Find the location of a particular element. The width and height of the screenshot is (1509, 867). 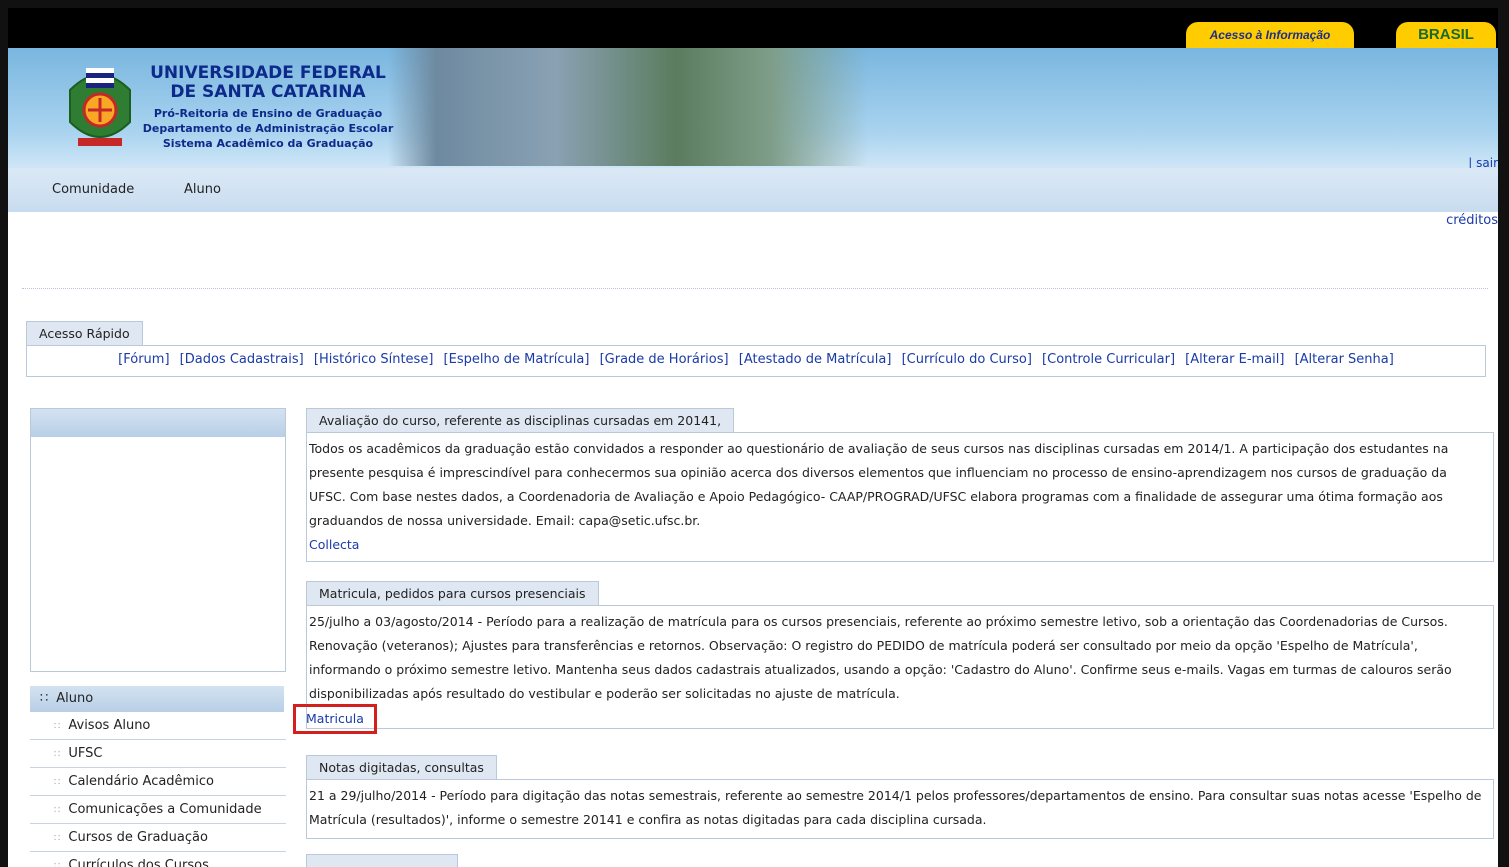

university-name-line2: DE SANTA CATARINA is located at coordinates (268, 92).